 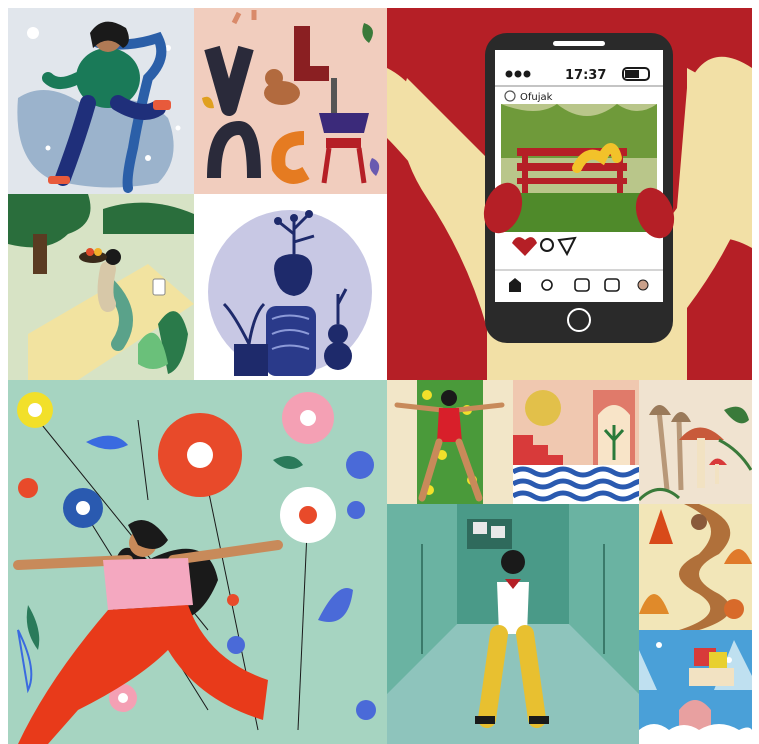 What do you see at coordinates (83, 508) in the screenshot?
I see `flower-blue` at bounding box center [83, 508].